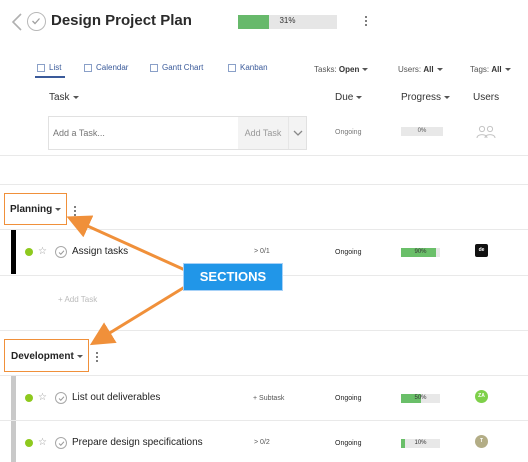  I want to click on callout-arrow-development, so click(139, 314).